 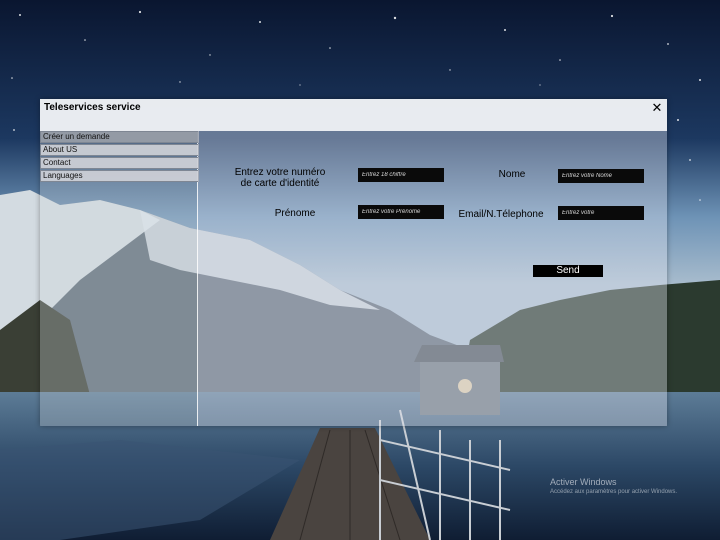 What do you see at coordinates (601, 176) in the screenshot?
I see `nome-input` at bounding box center [601, 176].